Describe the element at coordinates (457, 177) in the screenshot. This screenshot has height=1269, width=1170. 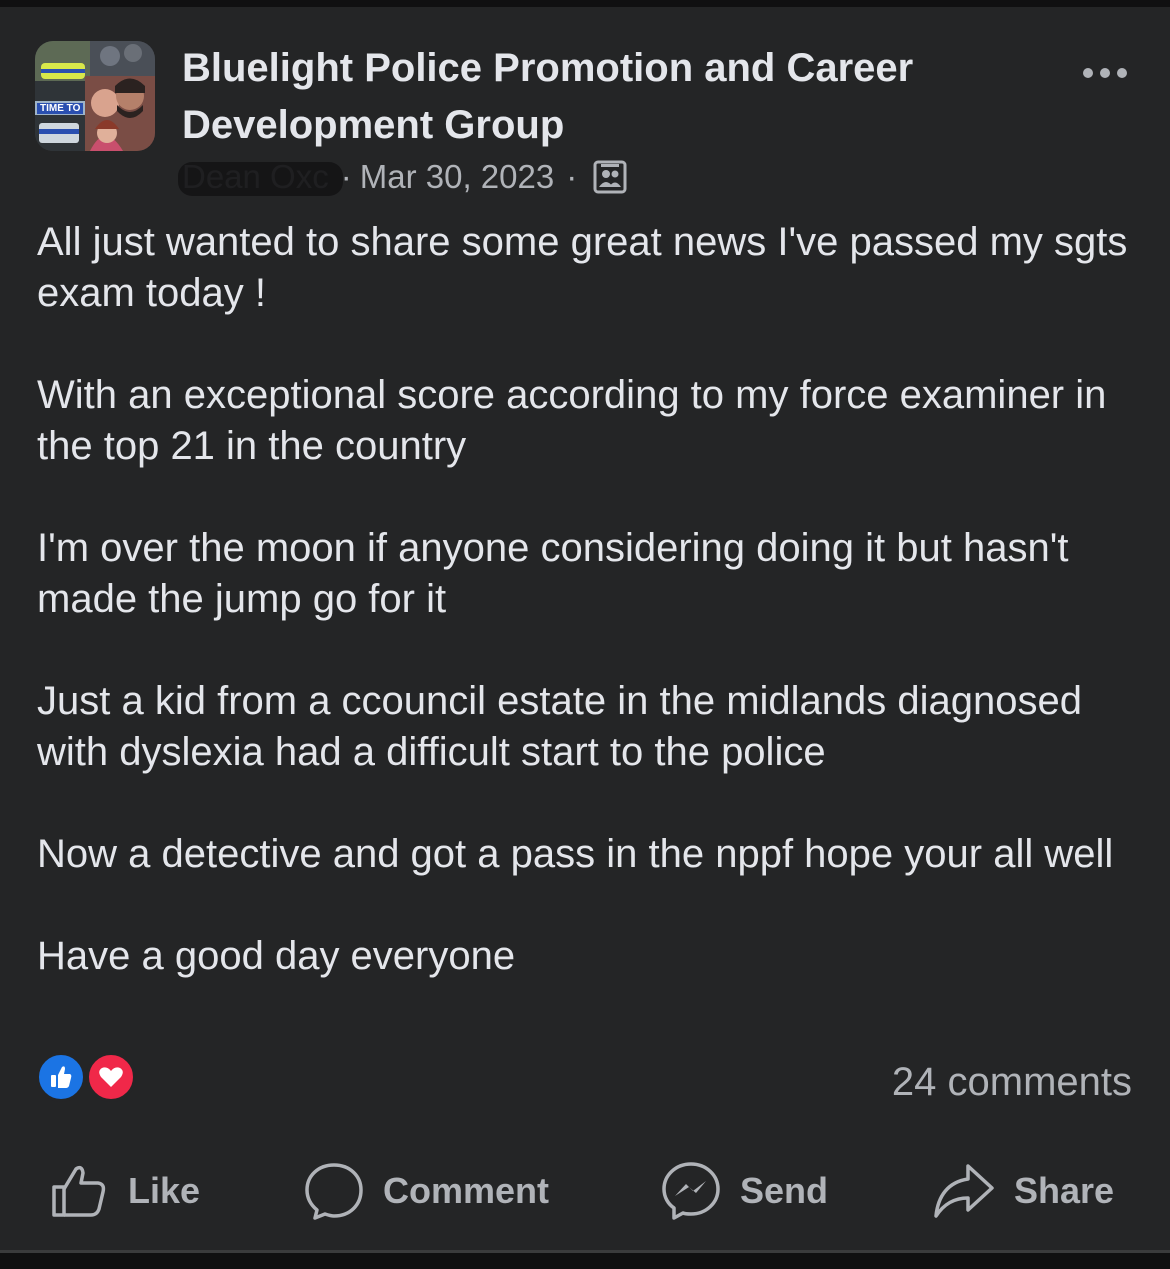
I see `post-date: Mar 30, 2023` at that location.